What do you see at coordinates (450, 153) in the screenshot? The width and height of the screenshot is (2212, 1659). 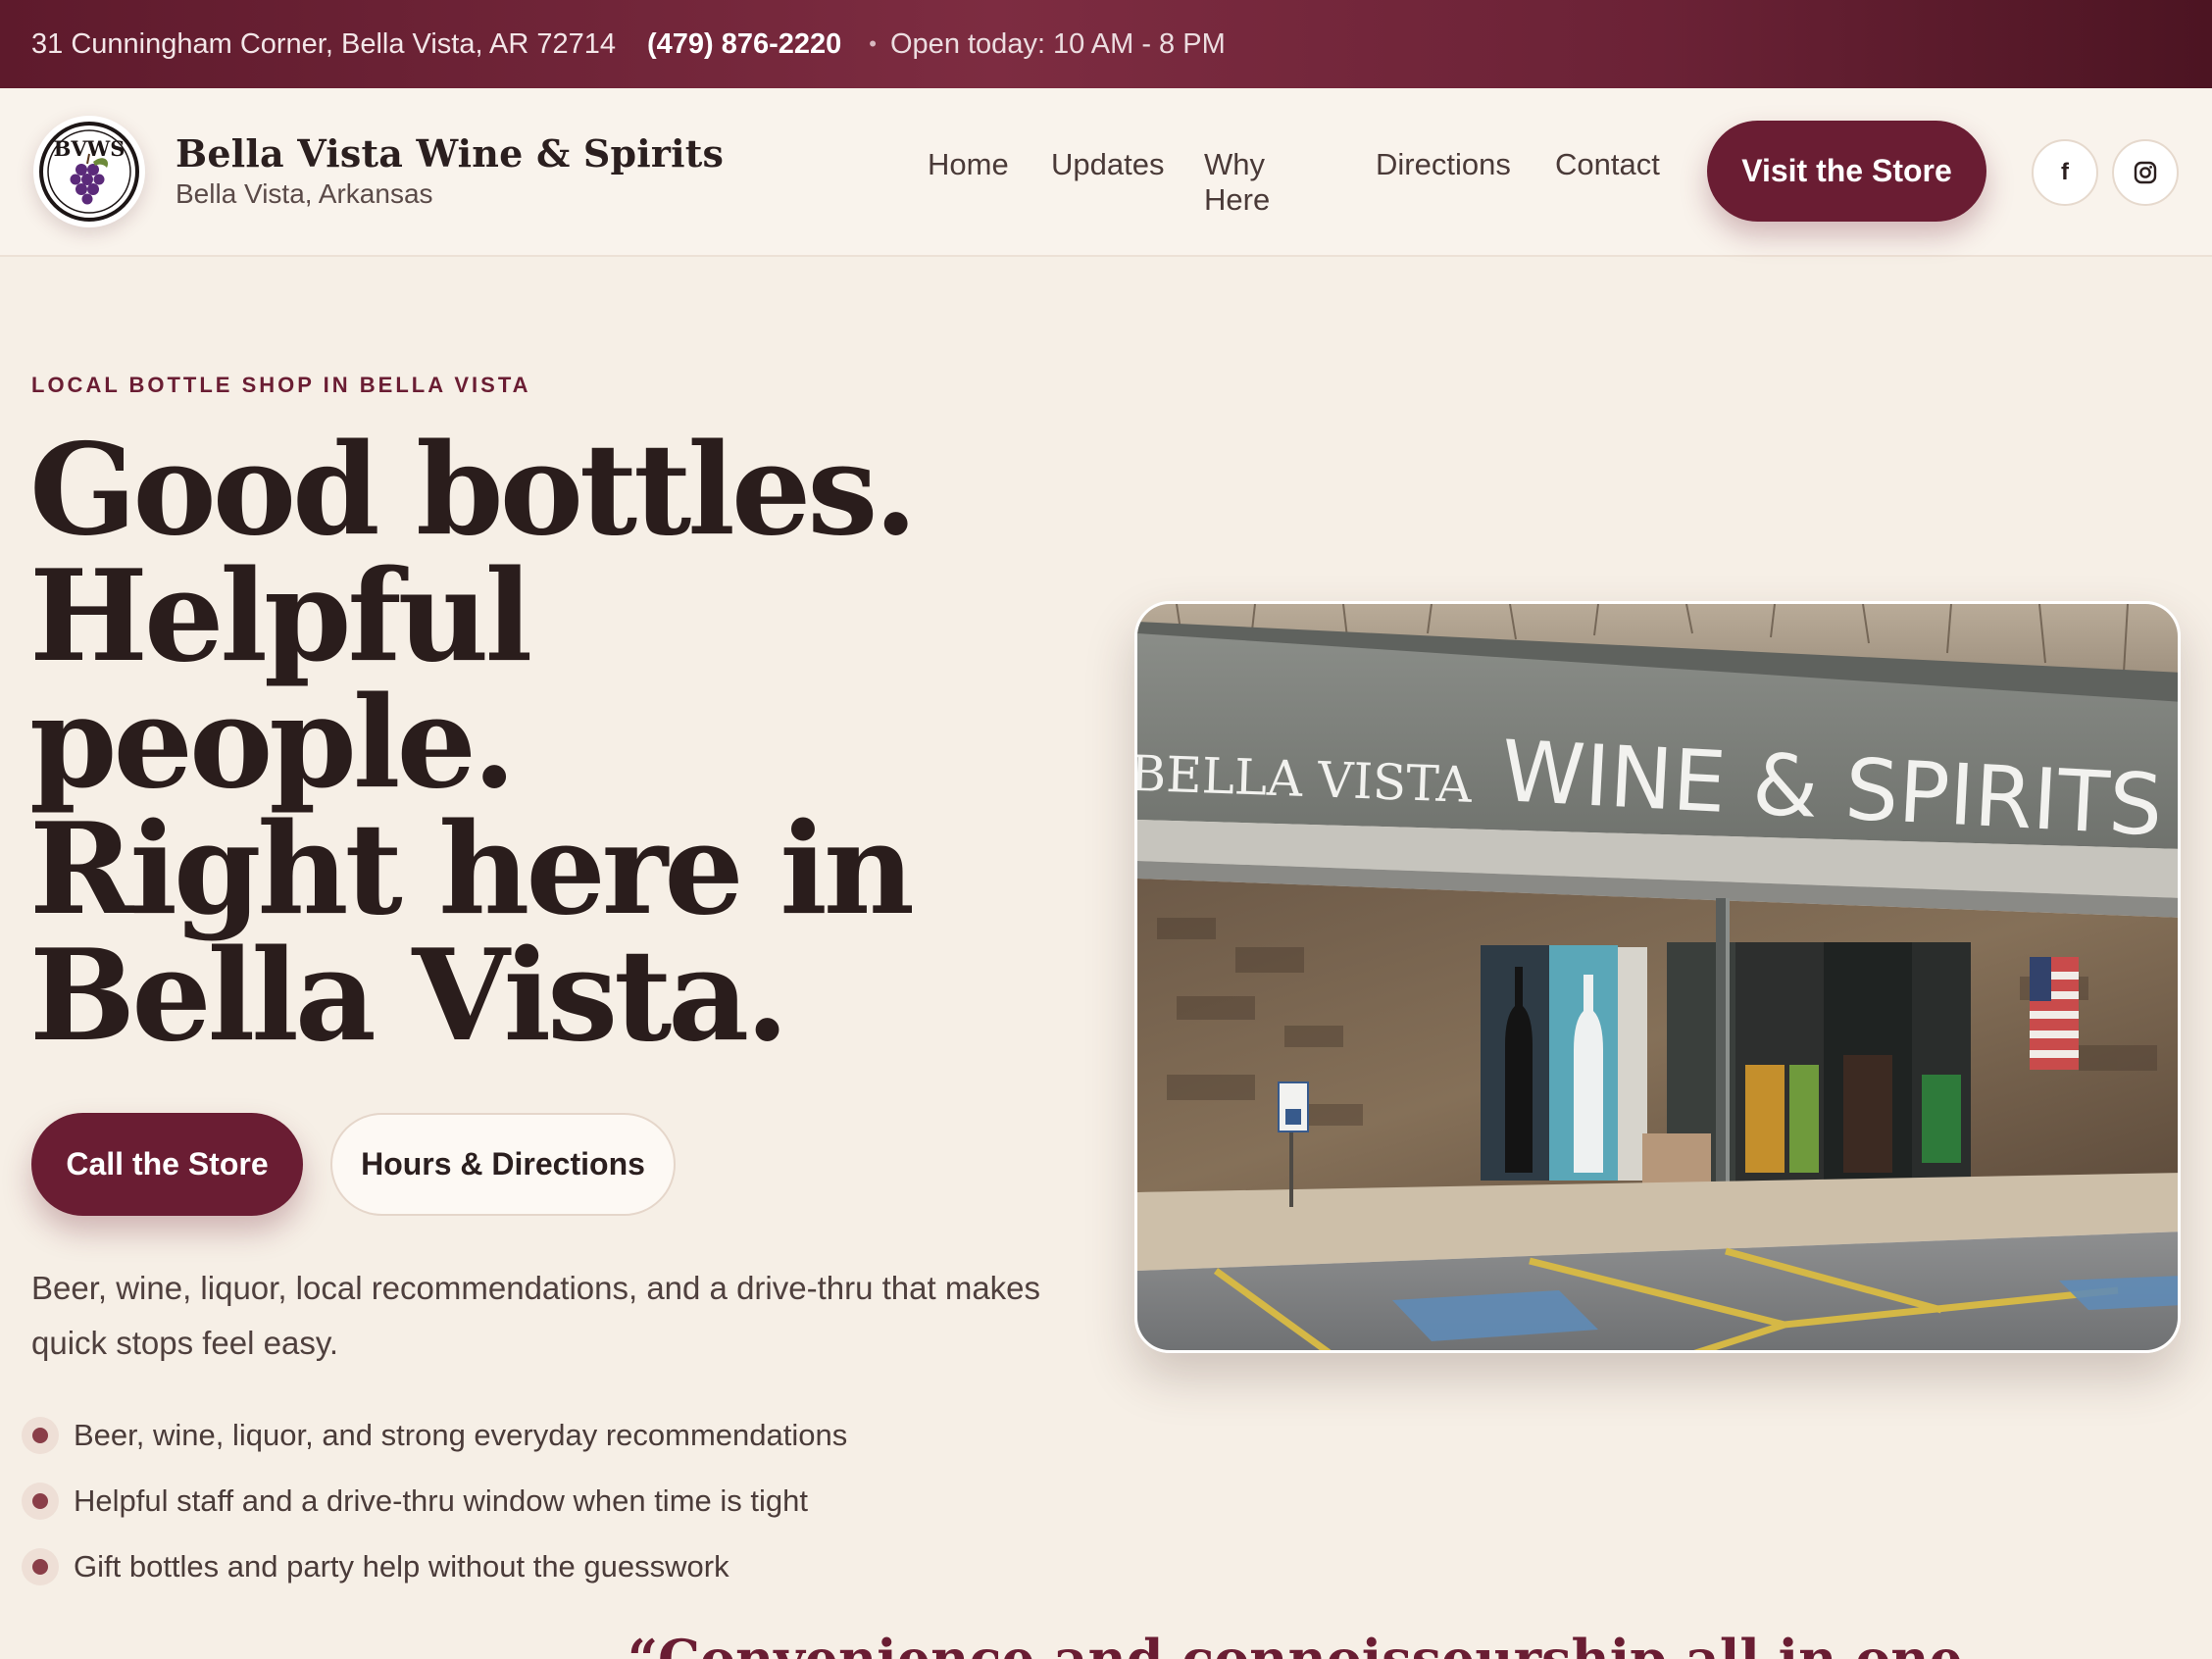 I see `brand-name: Bella Vista Wine & Spirits` at bounding box center [450, 153].